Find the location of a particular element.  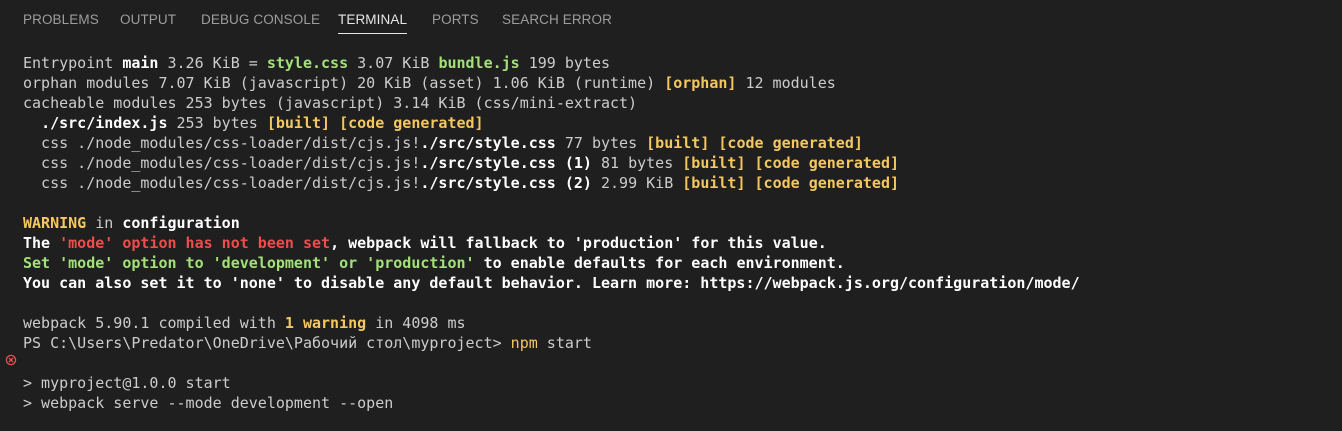

text: The is located at coordinates (41, 243).